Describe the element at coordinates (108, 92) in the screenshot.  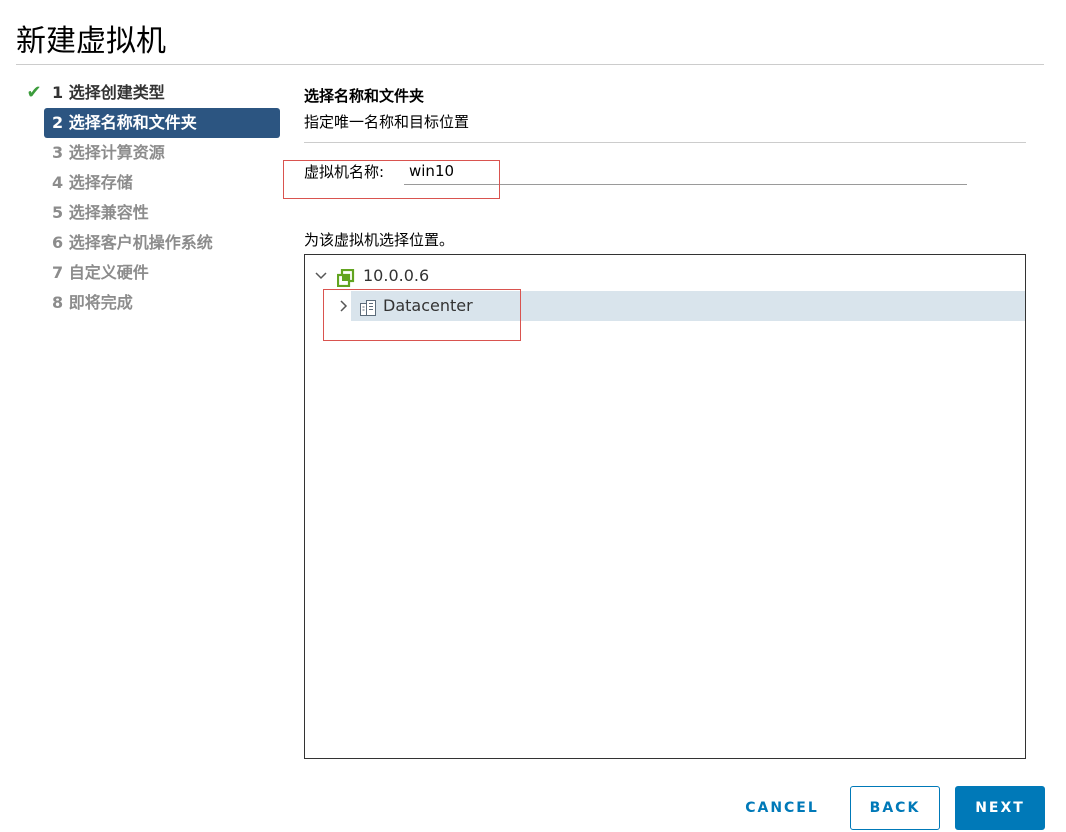
I see `step-label: 1 选择创建类型` at that location.